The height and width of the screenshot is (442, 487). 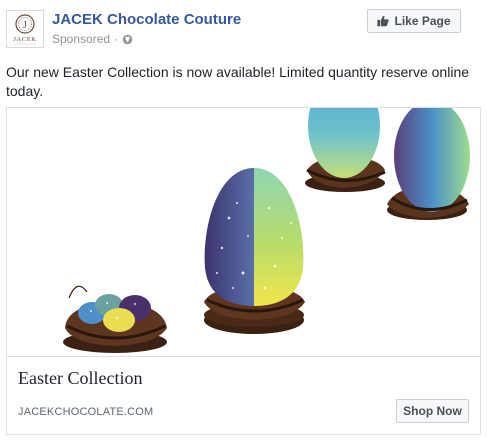 I want to click on like-page-label: Like Page, so click(x=422, y=21).